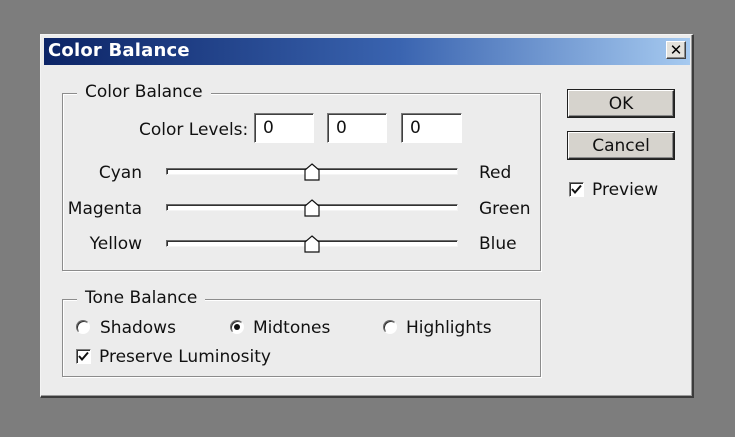  What do you see at coordinates (194, 130) in the screenshot?
I see `color-levels-label: Color Levels:` at bounding box center [194, 130].